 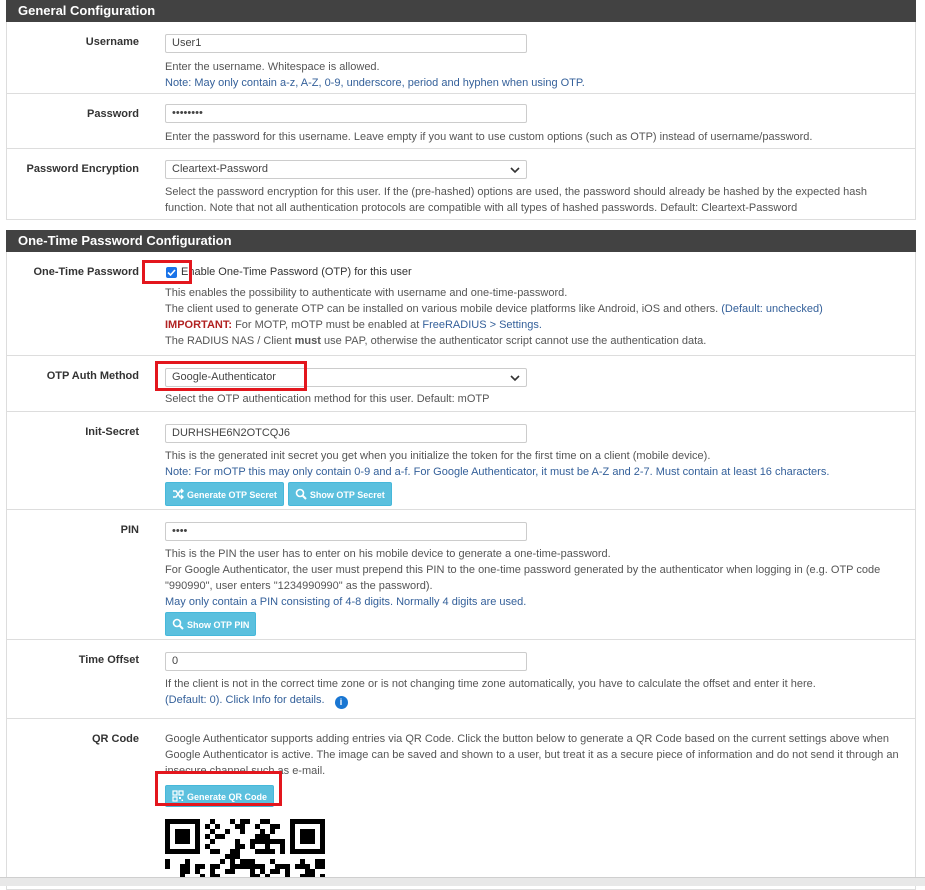 What do you see at coordinates (112, 432) in the screenshot?
I see `init-secret-label: Init-Secret` at bounding box center [112, 432].